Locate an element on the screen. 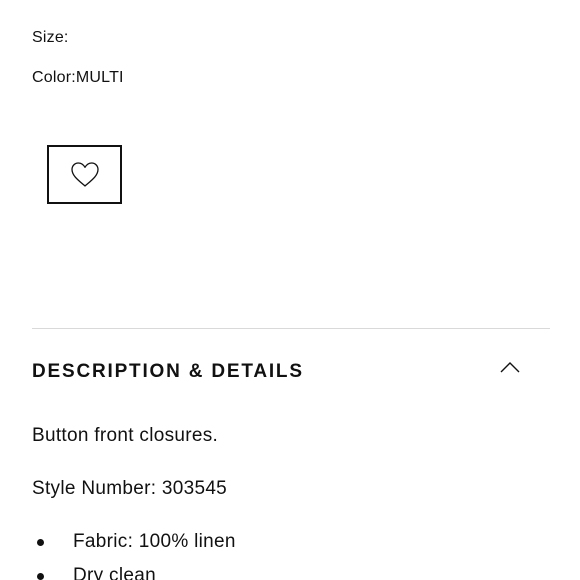  description-details-title: DESCRIPTION & DETAILS is located at coordinates (168, 371).